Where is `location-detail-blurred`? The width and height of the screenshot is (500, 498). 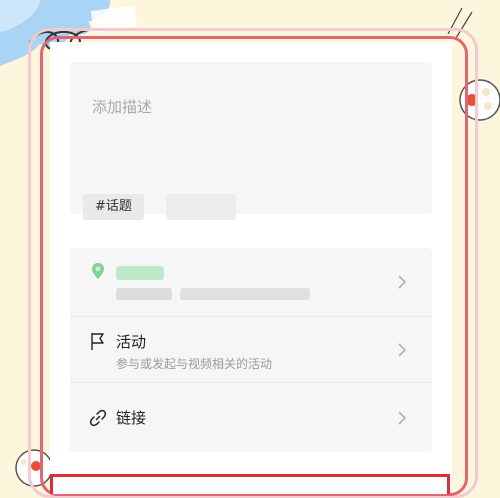
location-detail-blurred is located at coordinates (144, 294).